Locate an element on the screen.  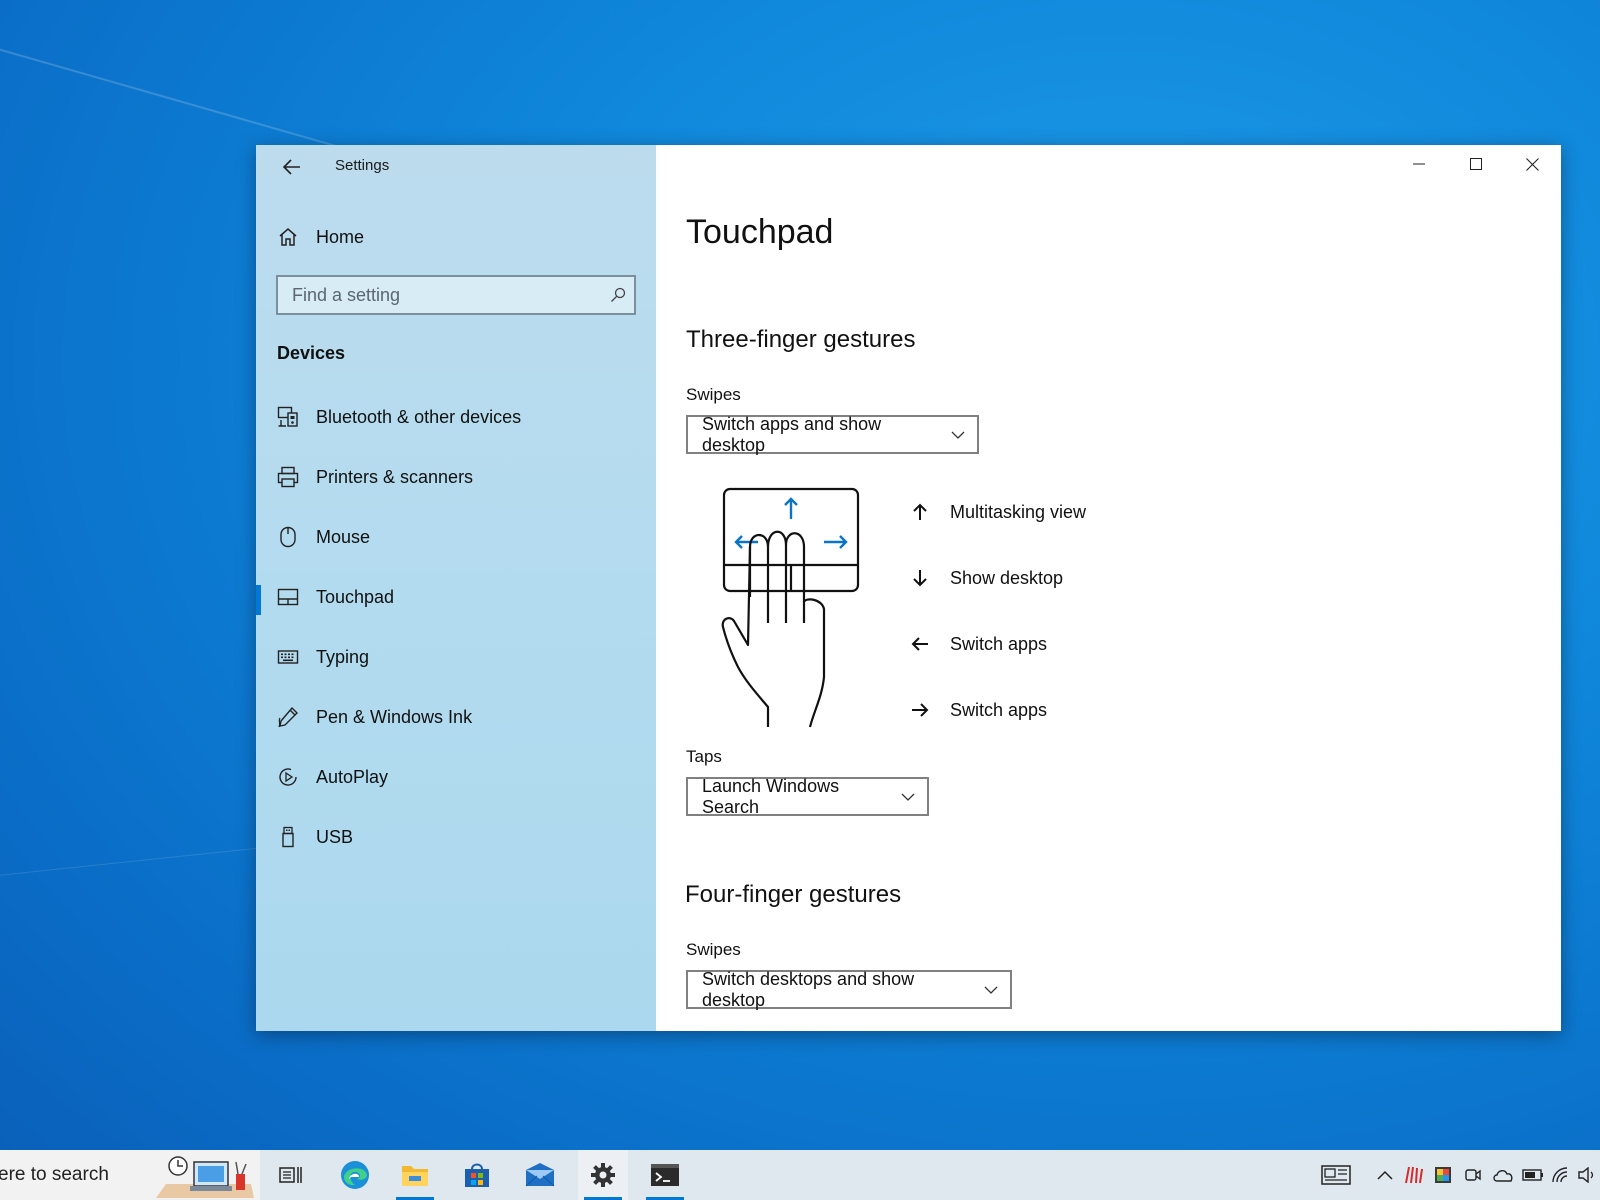
sidebar-item-label: Typing is located at coordinates (343, 656).